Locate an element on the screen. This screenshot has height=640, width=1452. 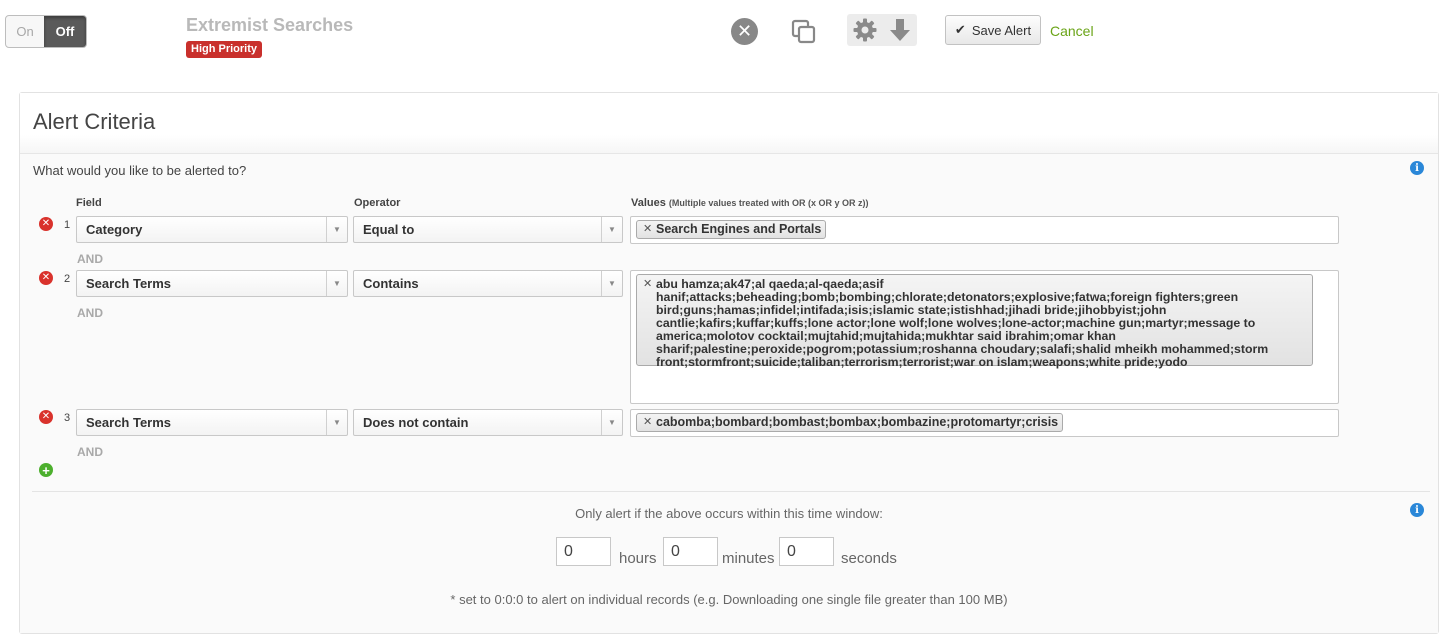
value-tag-text: Search Engines and Portals is located at coordinates (739, 229).